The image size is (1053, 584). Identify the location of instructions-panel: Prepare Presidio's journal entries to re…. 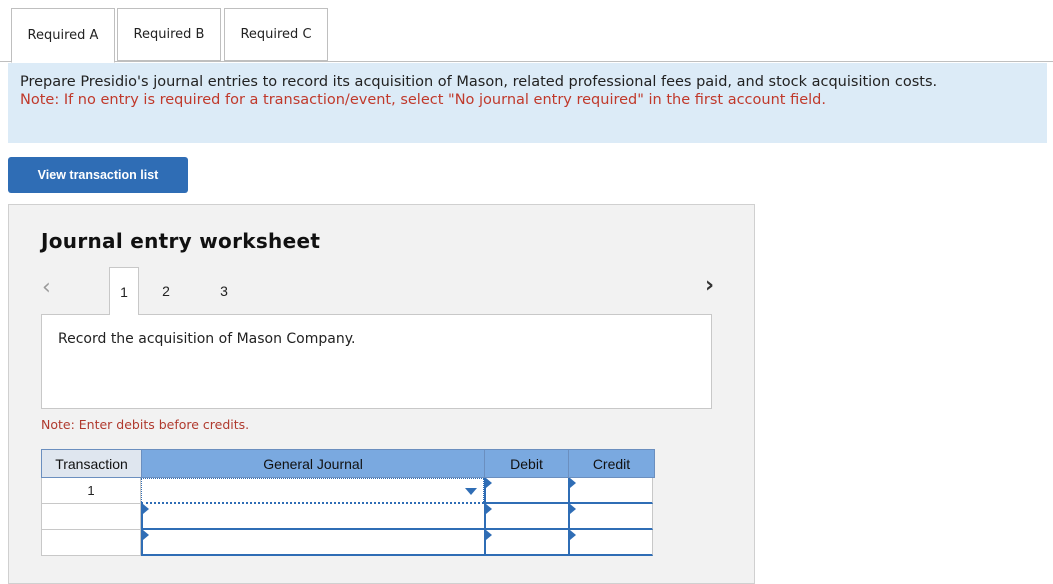
(527, 103).